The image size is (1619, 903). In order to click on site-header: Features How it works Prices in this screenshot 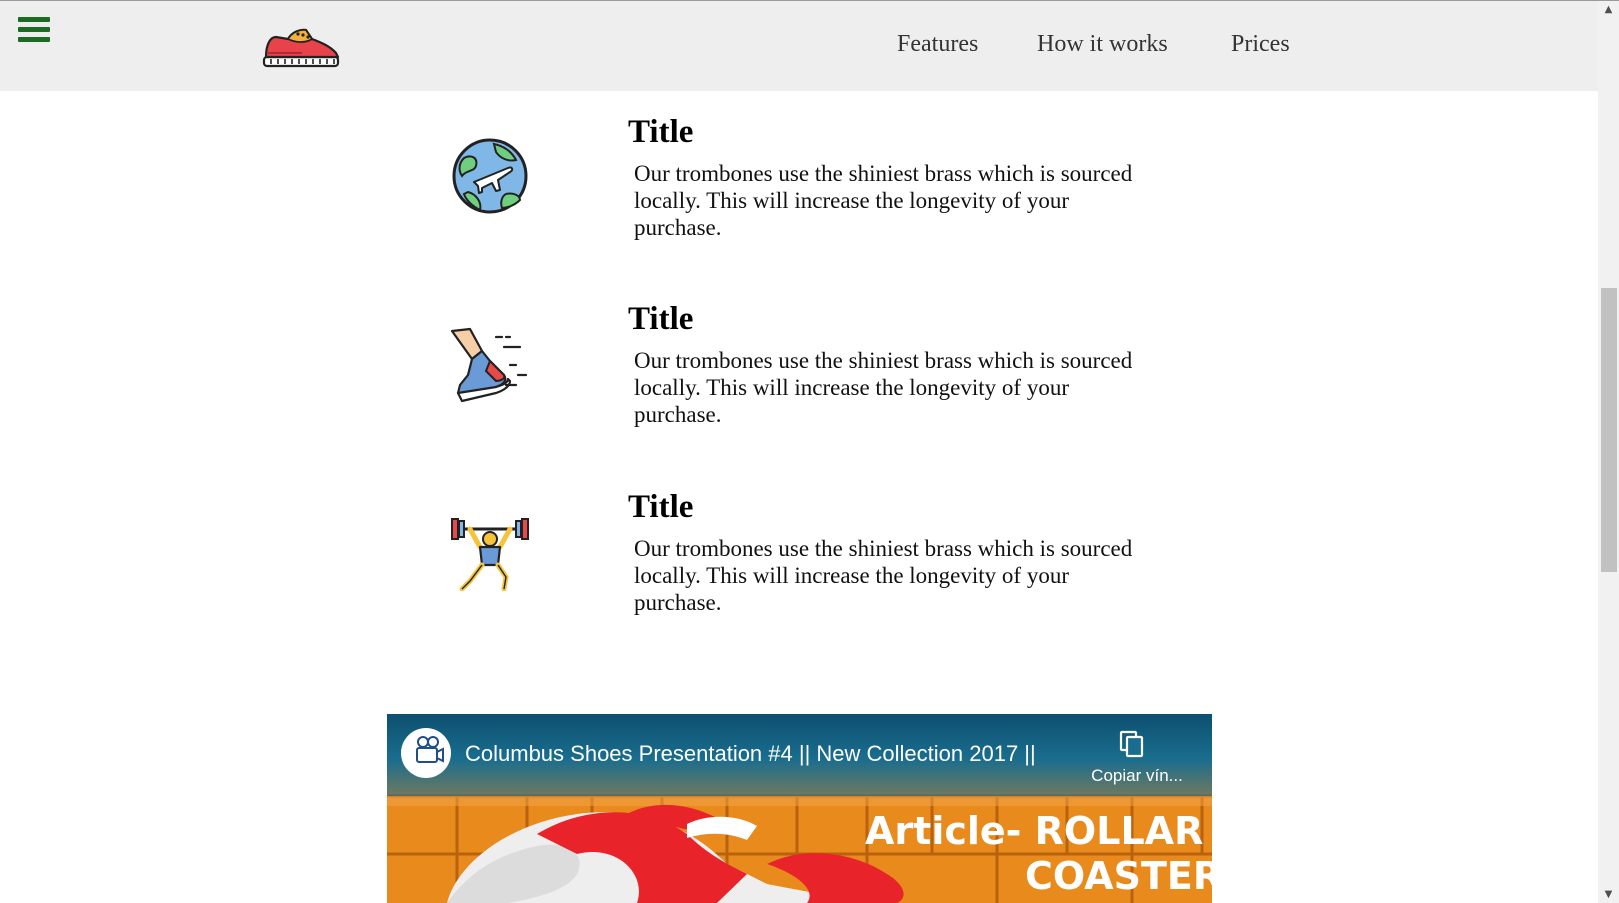, I will do `click(799, 46)`.